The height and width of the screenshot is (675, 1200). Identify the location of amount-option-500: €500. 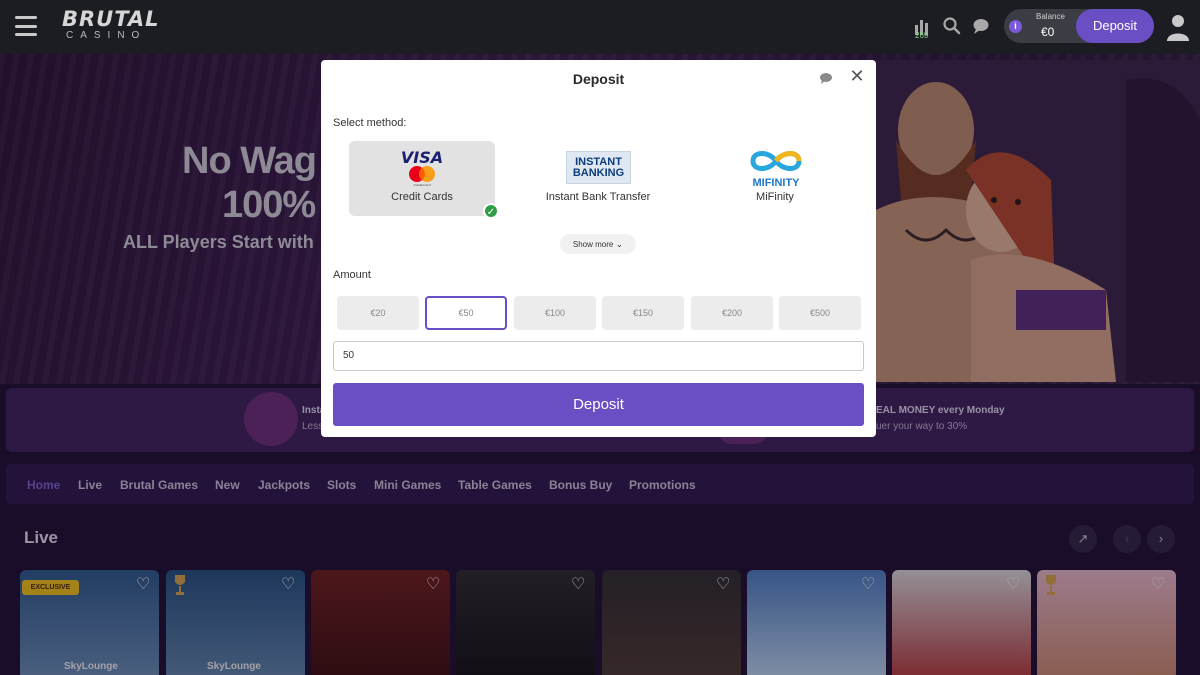
(820, 313).